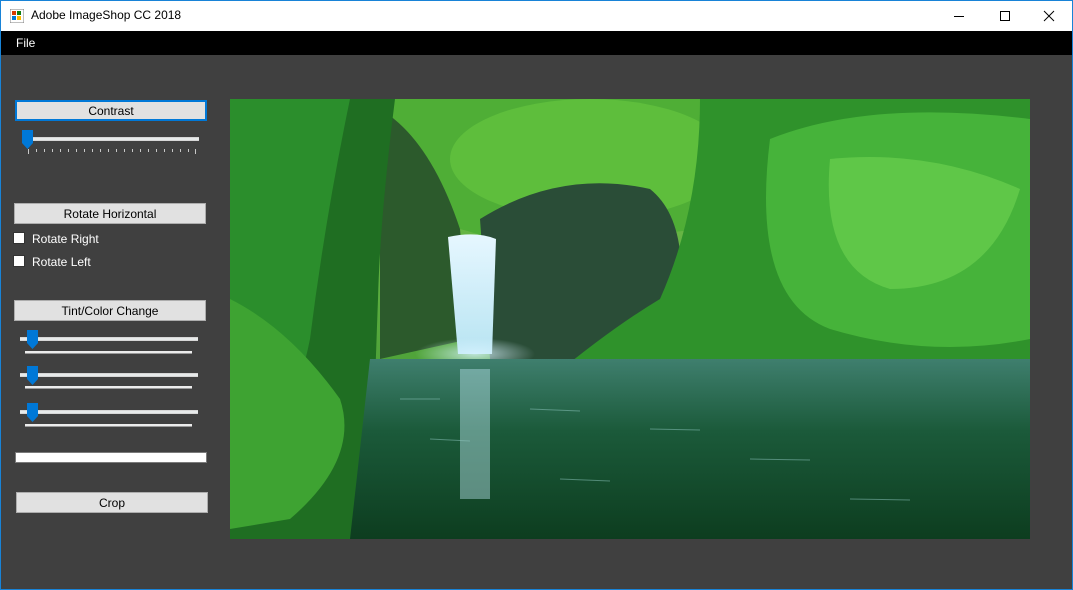 This screenshot has width=1073, height=590. What do you see at coordinates (27, 139) in the screenshot?
I see `contrast-slider-thumb` at bounding box center [27, 139].